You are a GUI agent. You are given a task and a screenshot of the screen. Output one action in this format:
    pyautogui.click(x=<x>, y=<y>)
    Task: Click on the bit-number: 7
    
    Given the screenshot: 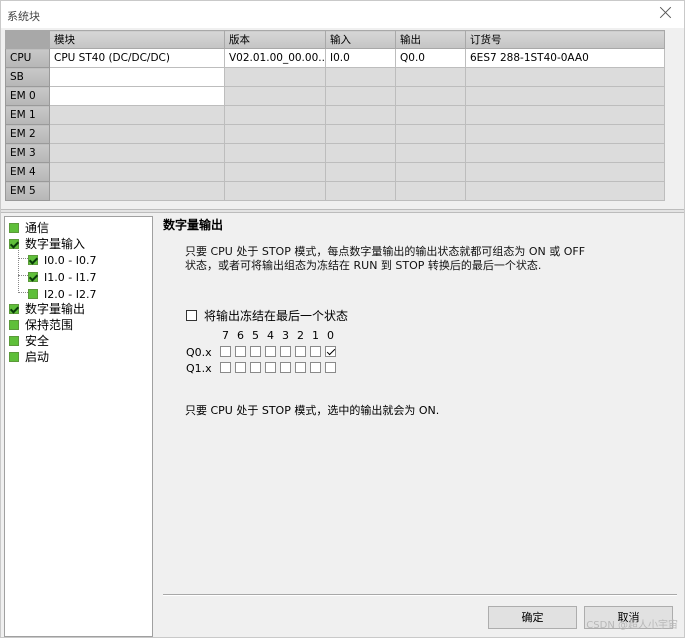 What is the action you would take?
    pyautogui.click(x=225, y=335)
    